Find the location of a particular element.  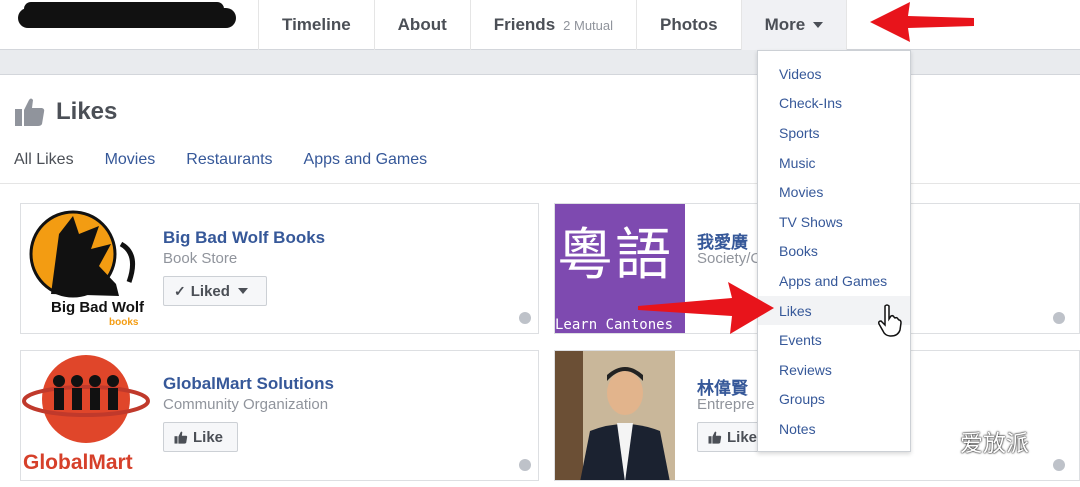

liked-button-label: Liked is located at coordinates (210, 291).